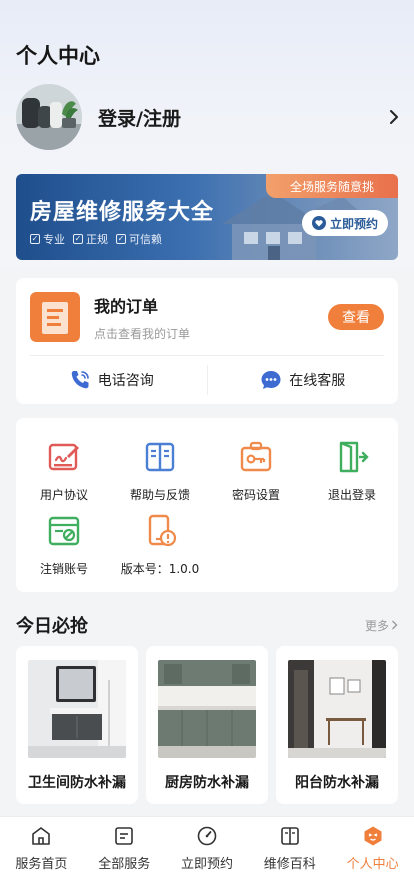  What do you see at coordinates (47, 239) in the screenshot?
I see `banner-tag: ✓ 专业` at bounding box center [47, 239].